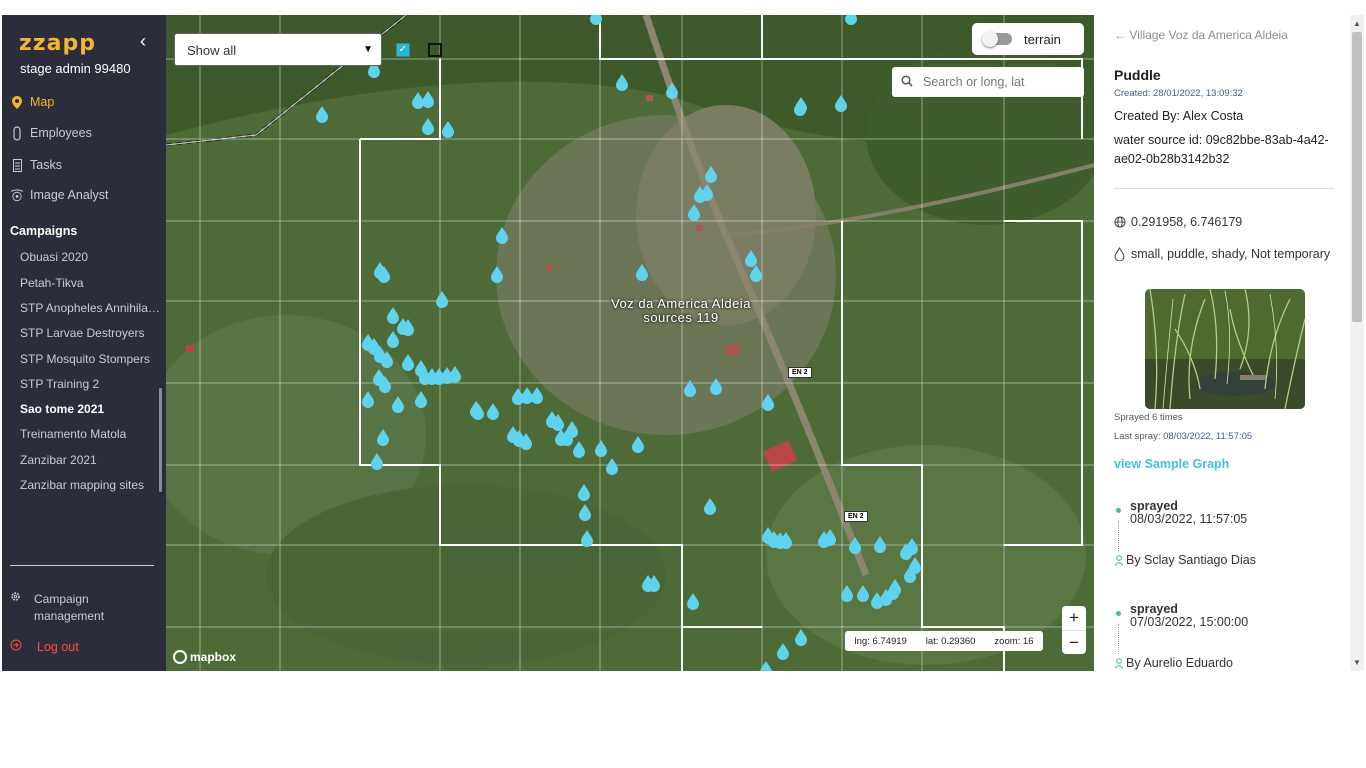  What do you see at coordinates (1007, 641) in the screenshot?
I see `zoom-label: zoom:` at bounding box center [1007, 641].